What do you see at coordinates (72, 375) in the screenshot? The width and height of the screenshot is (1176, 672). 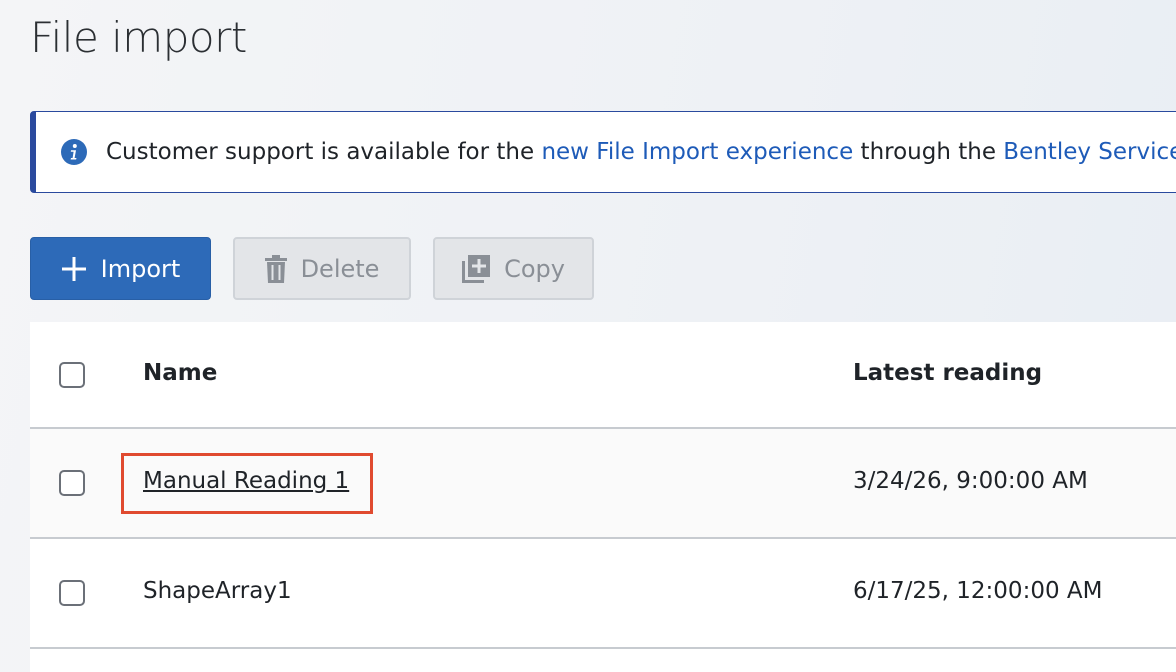 I see `select-all-checkbox` at bounding box center [72, 375].